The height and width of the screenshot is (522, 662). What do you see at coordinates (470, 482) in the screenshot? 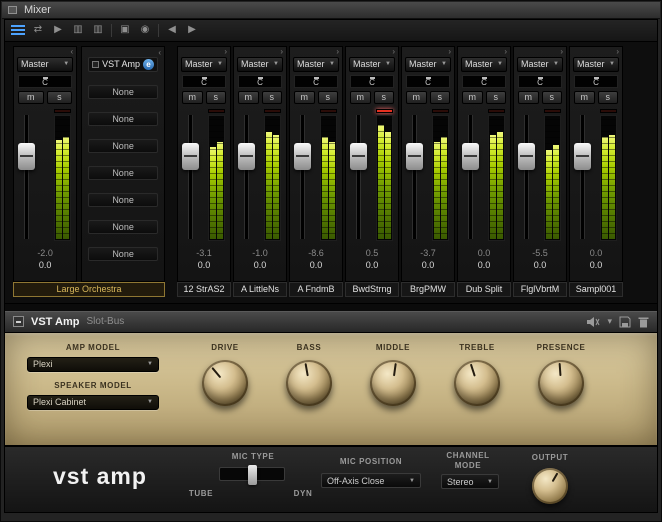
I see `channel-mode-select: Stereo ▼` at bounding box center [470, 482].